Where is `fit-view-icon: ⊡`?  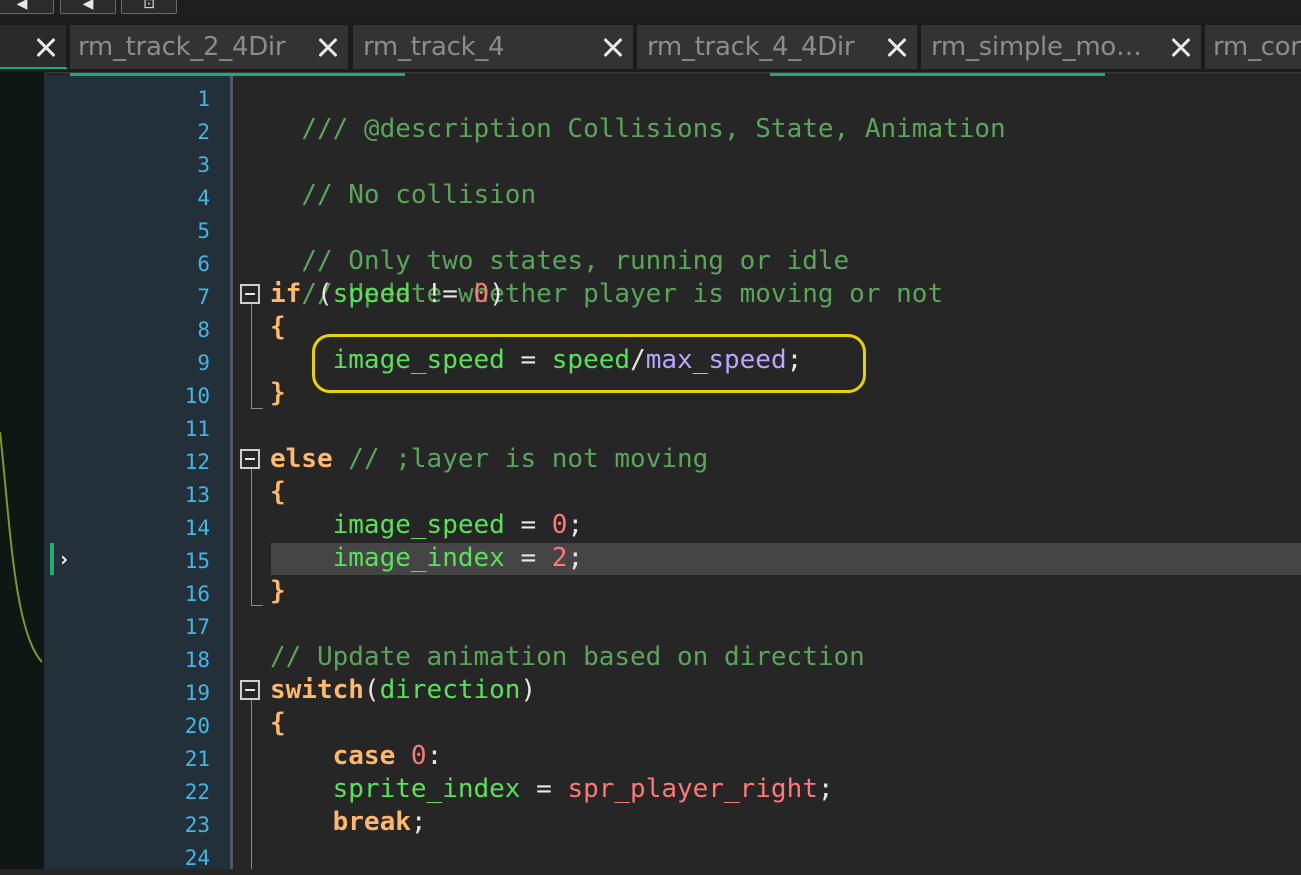
fit-view-icon: ⊡ is located at coordinates (149, 6).